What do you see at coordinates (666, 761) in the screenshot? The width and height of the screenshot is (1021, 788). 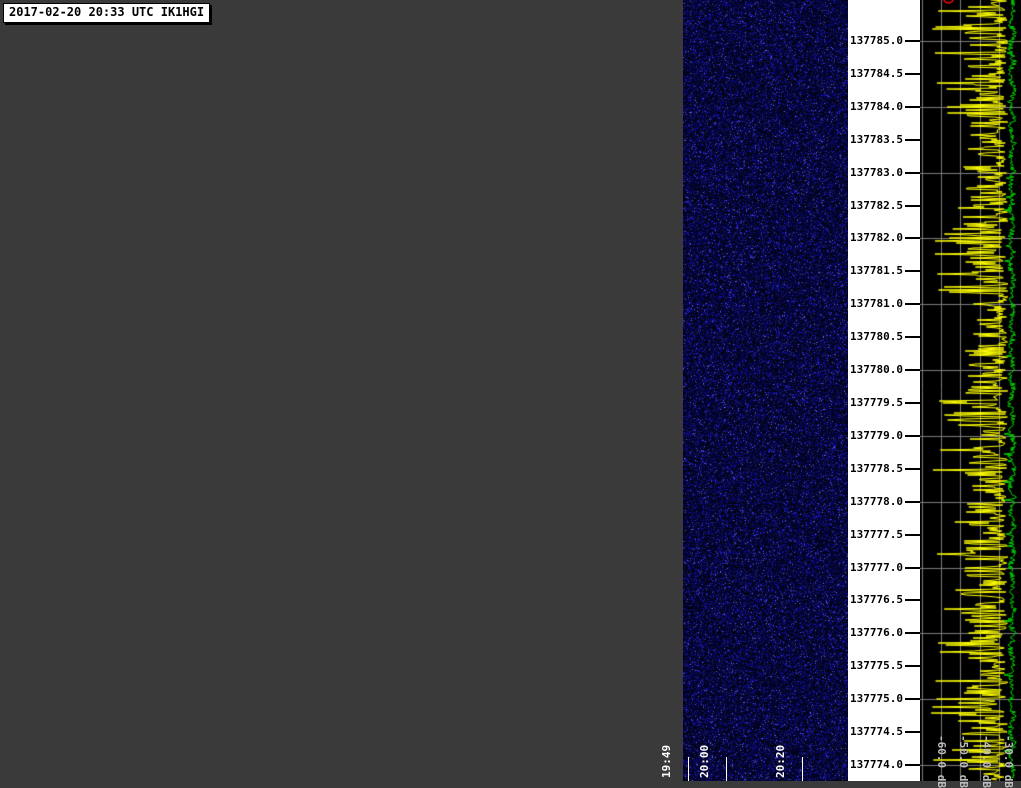 I see `time-label: 19:49` at bounding box center [666, 761].